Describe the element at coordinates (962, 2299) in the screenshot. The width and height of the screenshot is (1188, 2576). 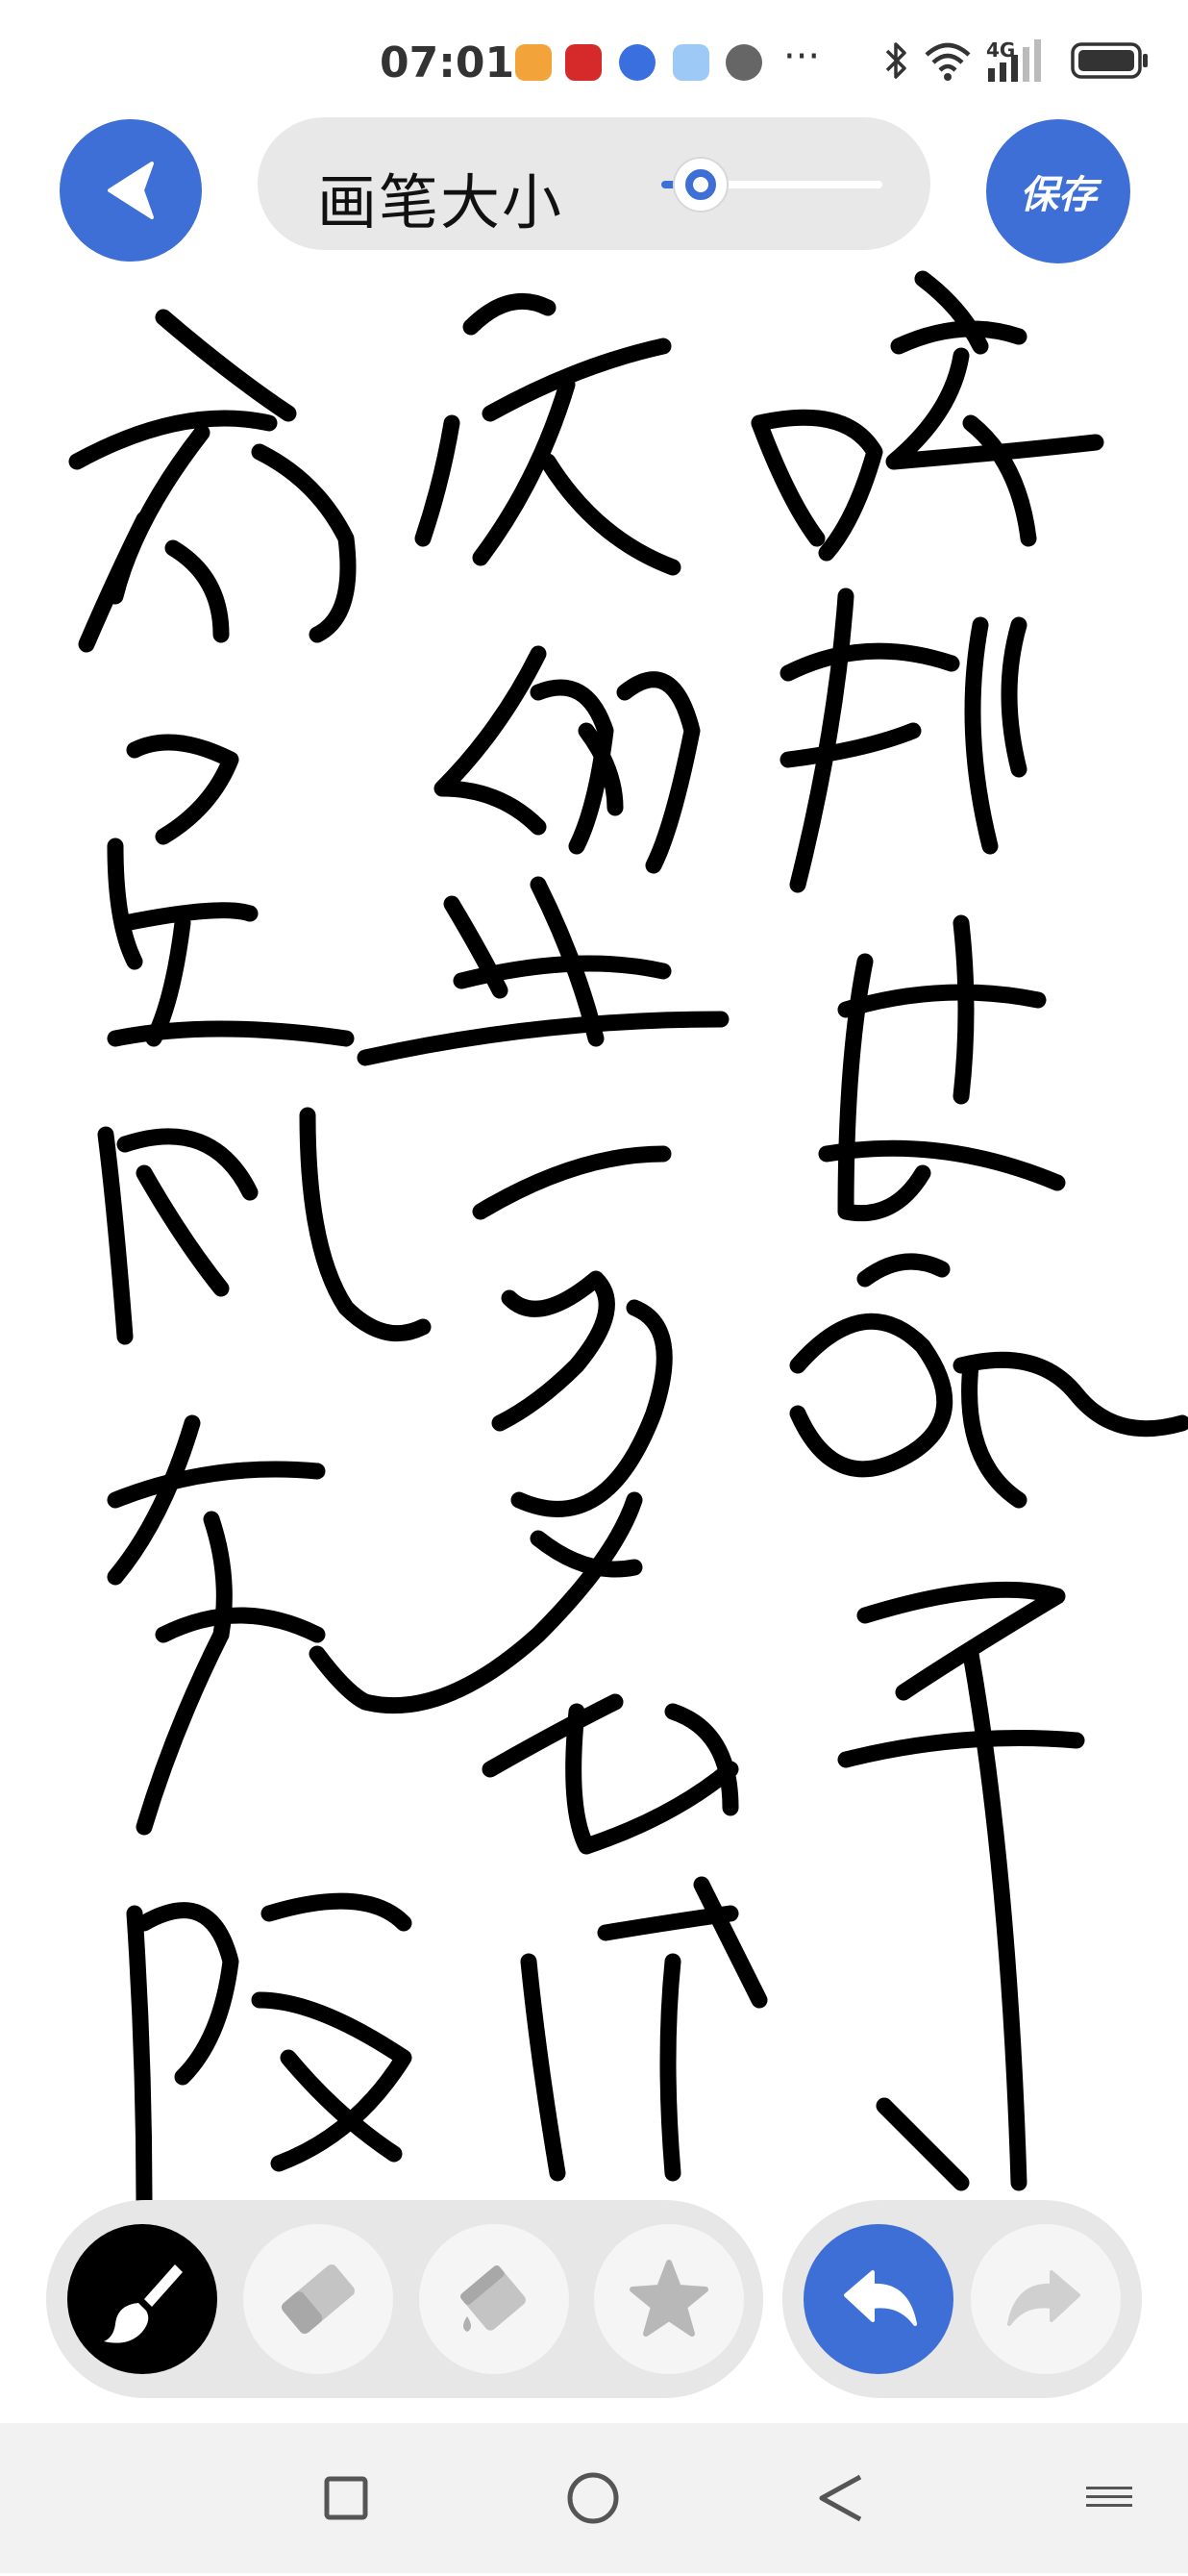
I see `history-tools-group` at that location.